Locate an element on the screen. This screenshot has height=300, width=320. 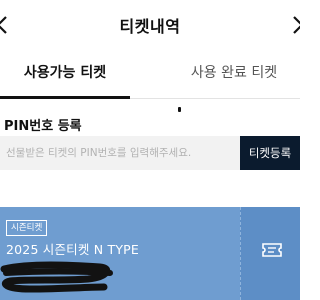
active-tab-indicator is located at coordinates (65, 97).